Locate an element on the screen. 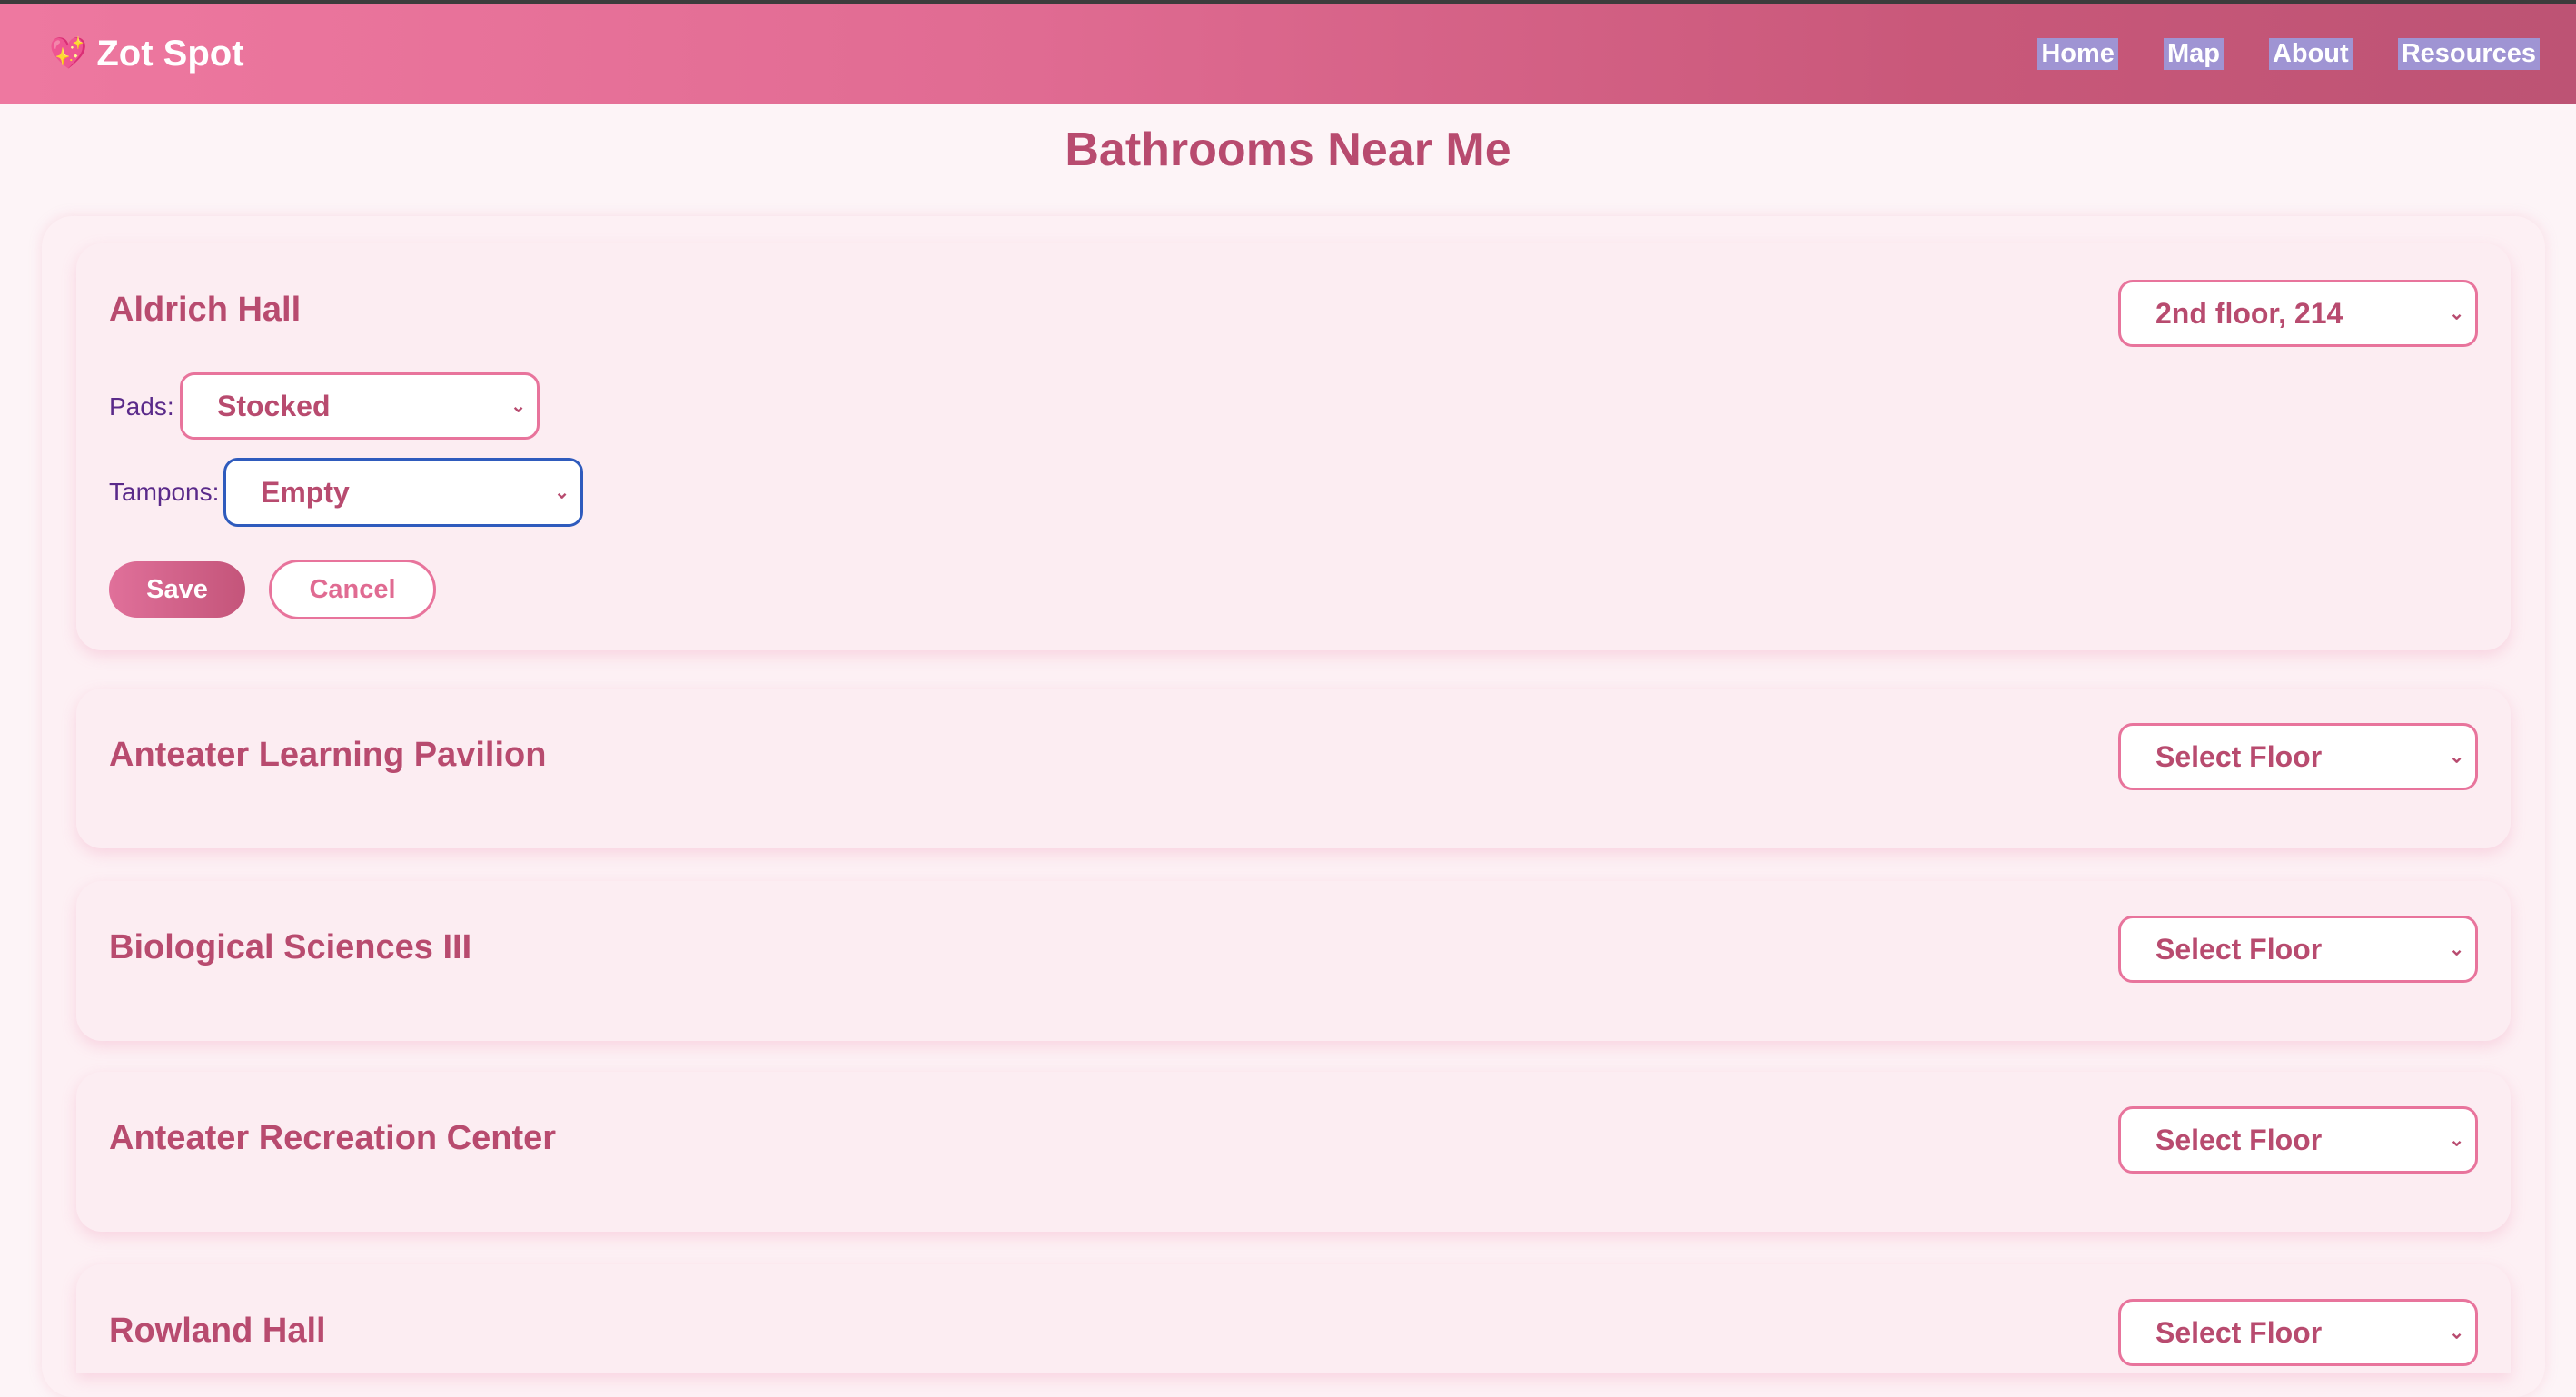 This screenshot has width=2576, height=1397. brand-name: Zot Spot is located at coordinates (170, 53).